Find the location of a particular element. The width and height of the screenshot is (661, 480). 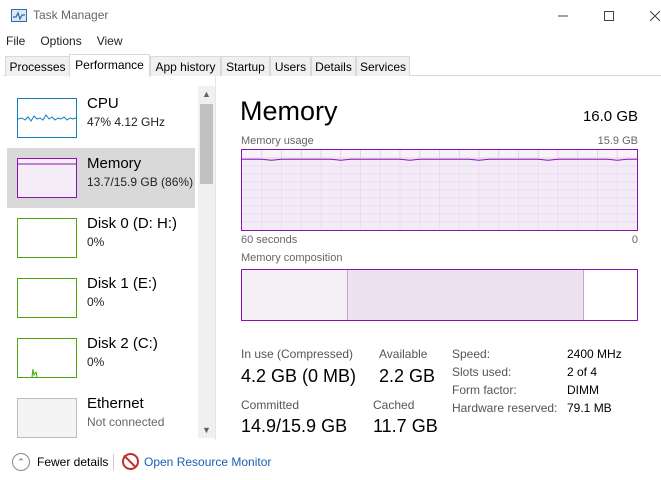

sidebar-item-title: Disk 2 (C:) is located at coordinates (122, 343).